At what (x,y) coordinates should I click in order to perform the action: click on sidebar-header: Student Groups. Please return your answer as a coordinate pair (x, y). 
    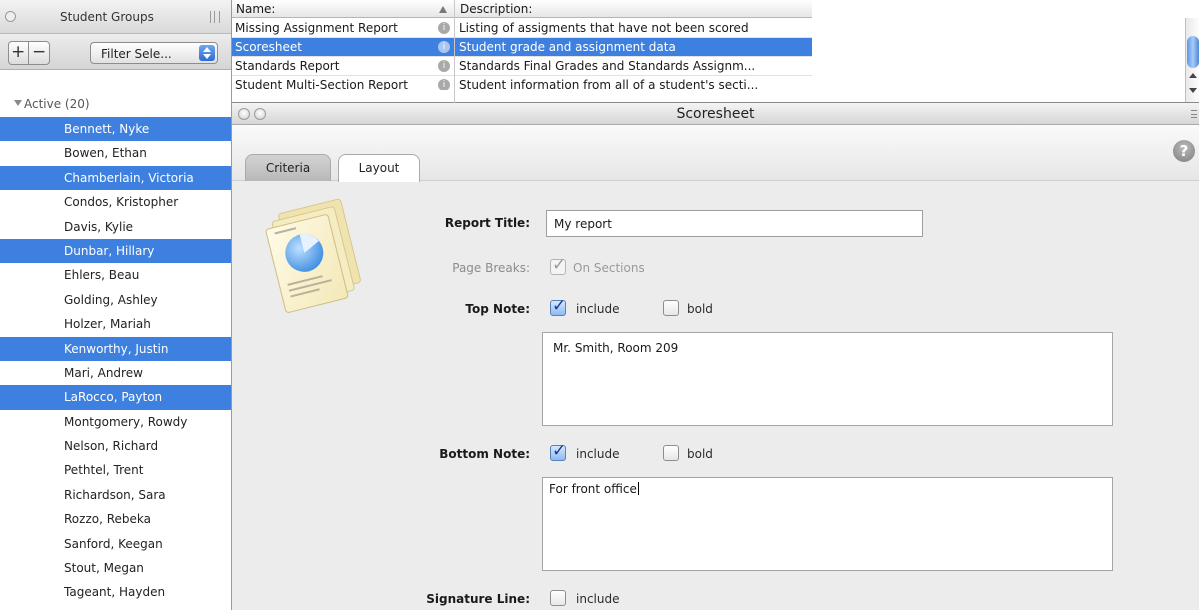
    Looking at the image, I should click on (115, 17).